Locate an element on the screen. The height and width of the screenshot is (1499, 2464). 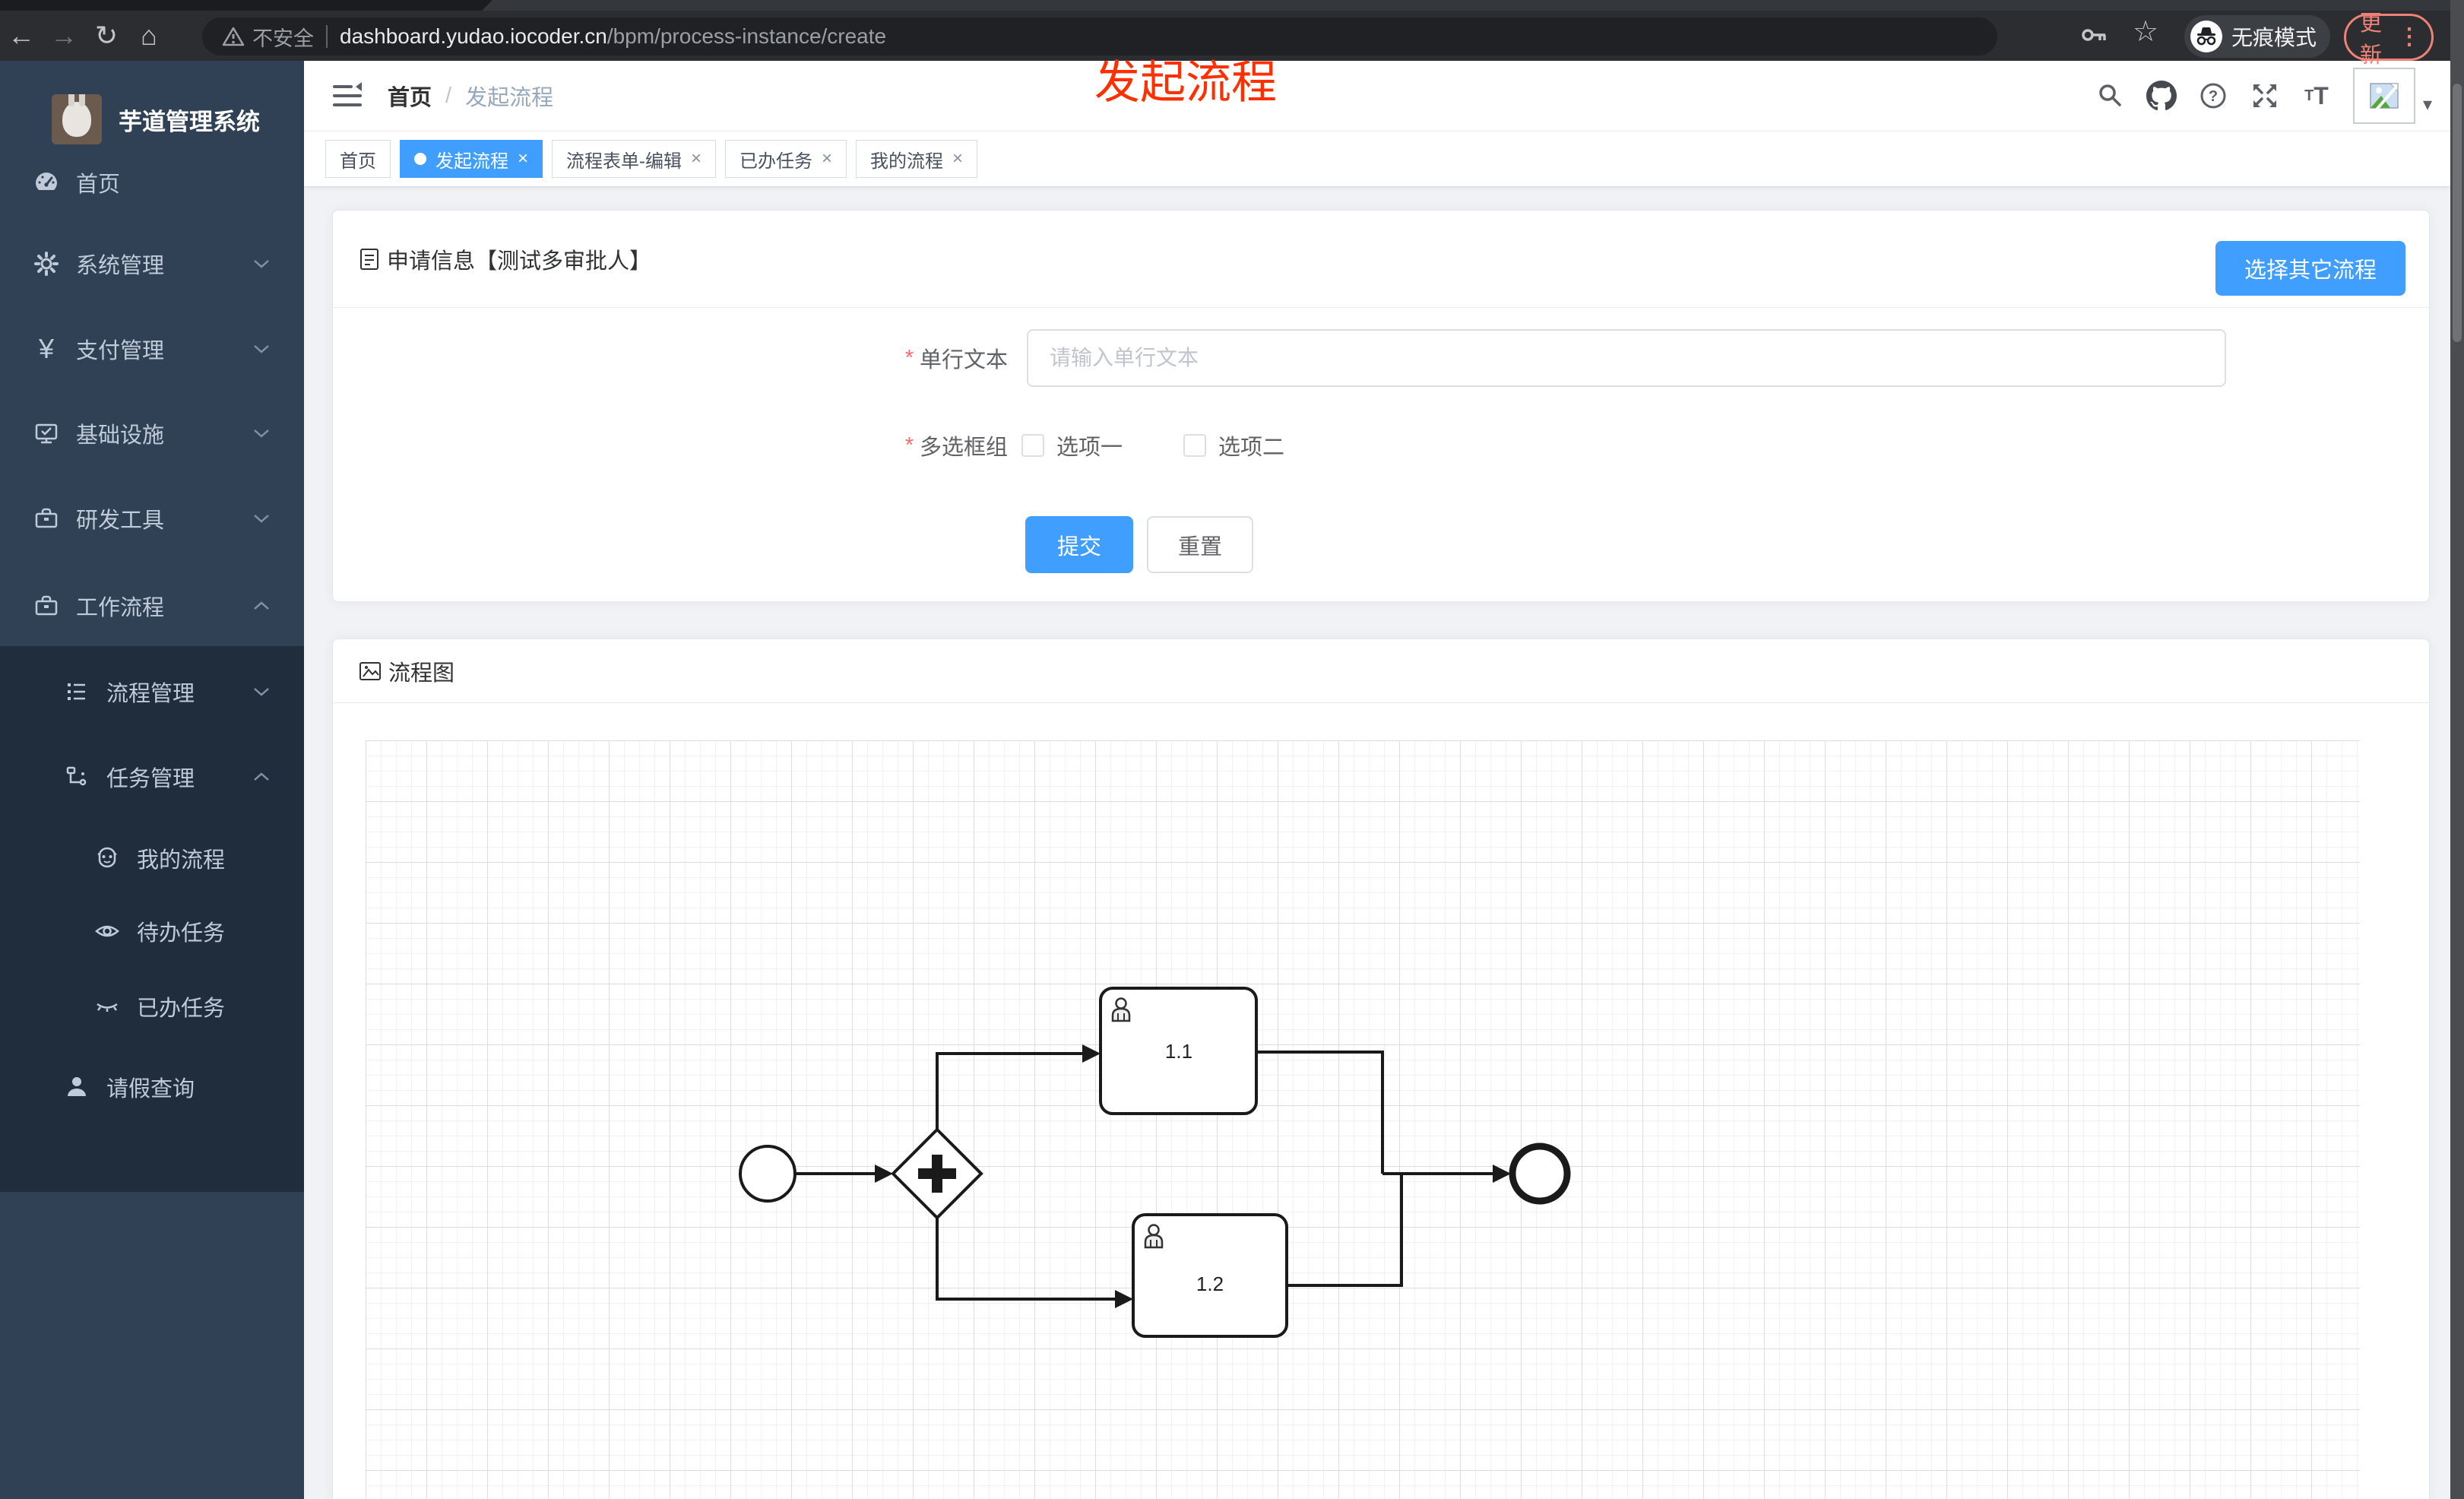
single-line-text-input is located at coordinates (1626, 358).